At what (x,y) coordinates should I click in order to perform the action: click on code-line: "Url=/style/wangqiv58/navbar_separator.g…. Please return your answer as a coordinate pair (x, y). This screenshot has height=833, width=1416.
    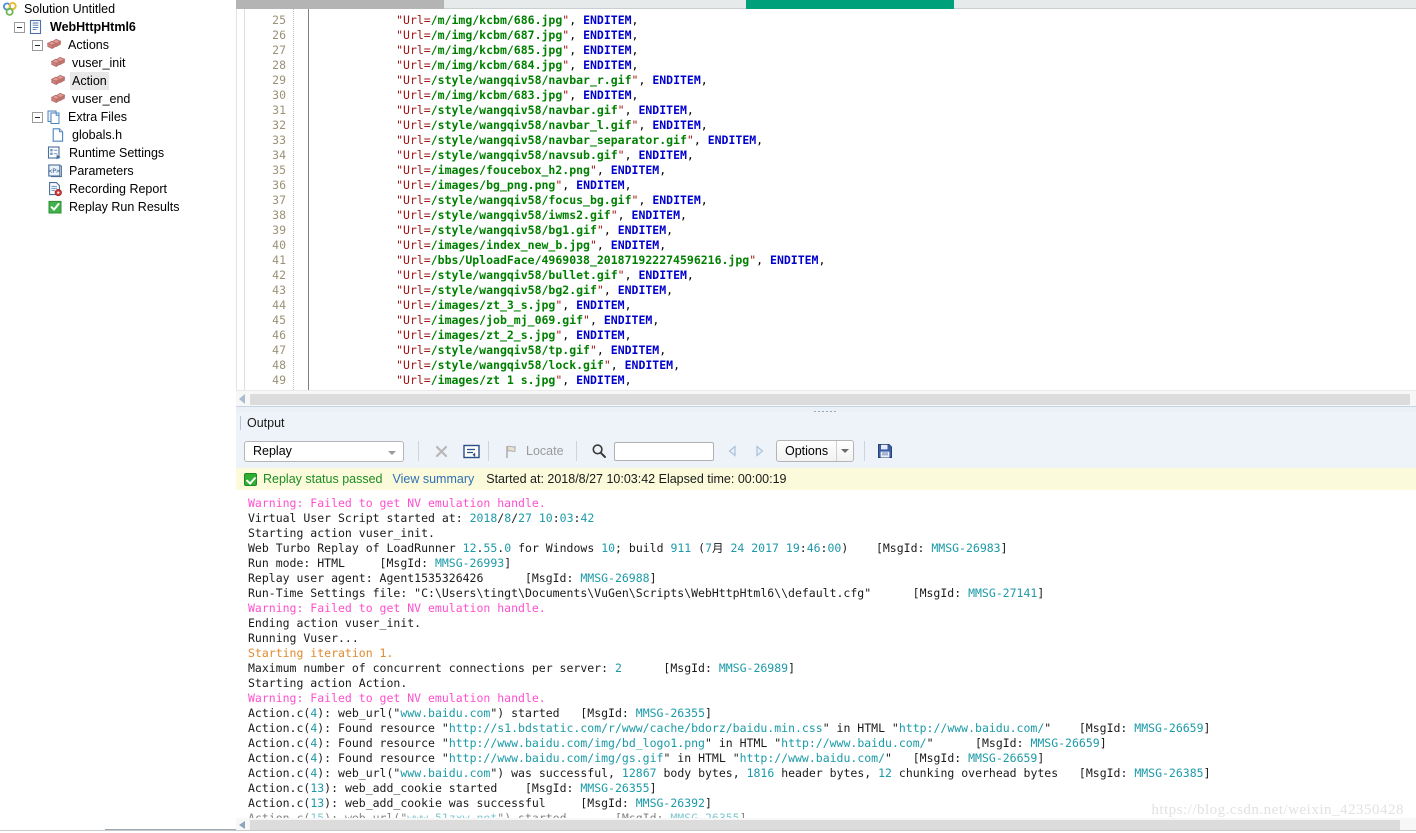
    Looking at the image, I should click on (863, 140).